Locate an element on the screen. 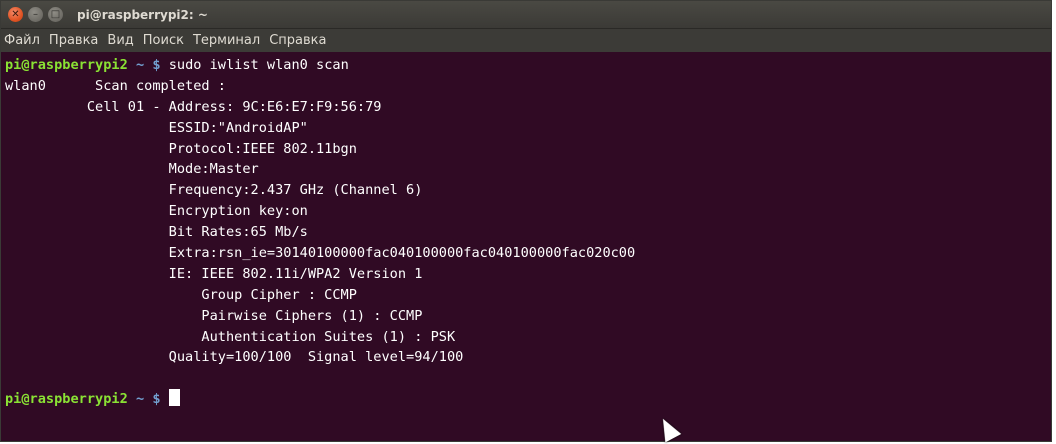 The image size is (1056, 444). output-line: Quality=100/100 Signal level=94/100 is located at coordinates (234, 357).